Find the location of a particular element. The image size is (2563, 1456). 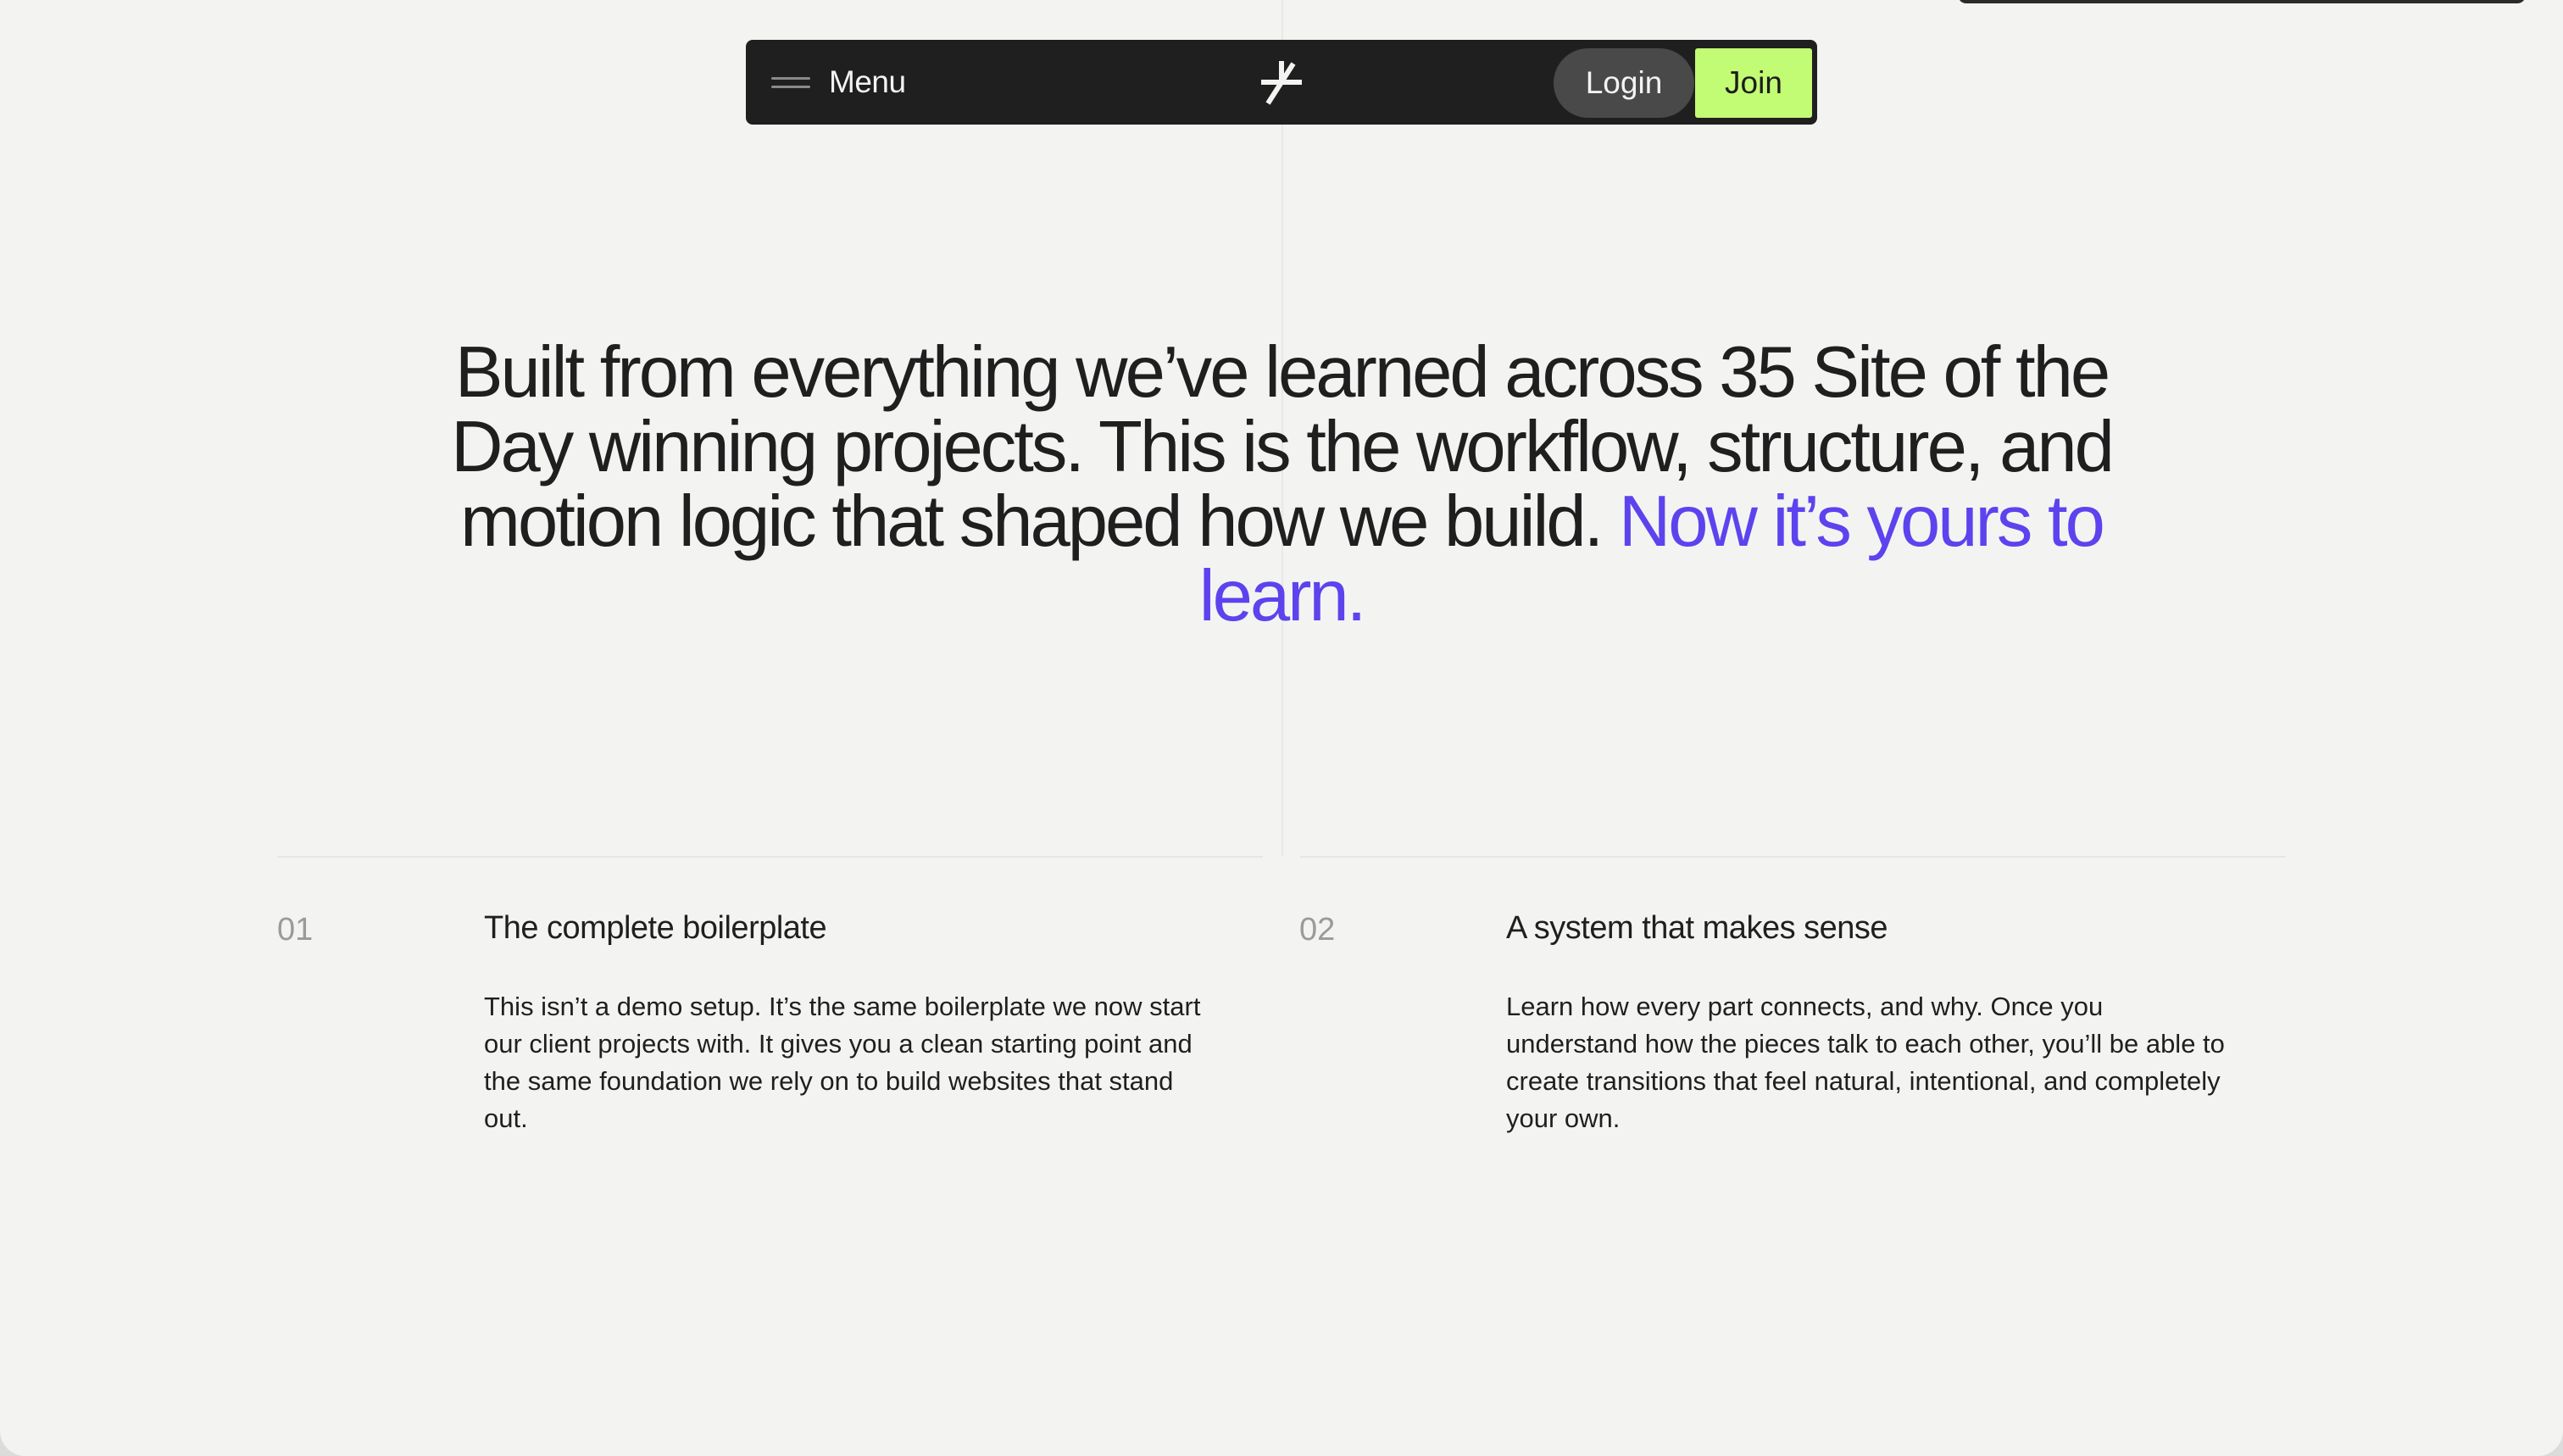

hamburger-icon is located at coordinates (790, 83).